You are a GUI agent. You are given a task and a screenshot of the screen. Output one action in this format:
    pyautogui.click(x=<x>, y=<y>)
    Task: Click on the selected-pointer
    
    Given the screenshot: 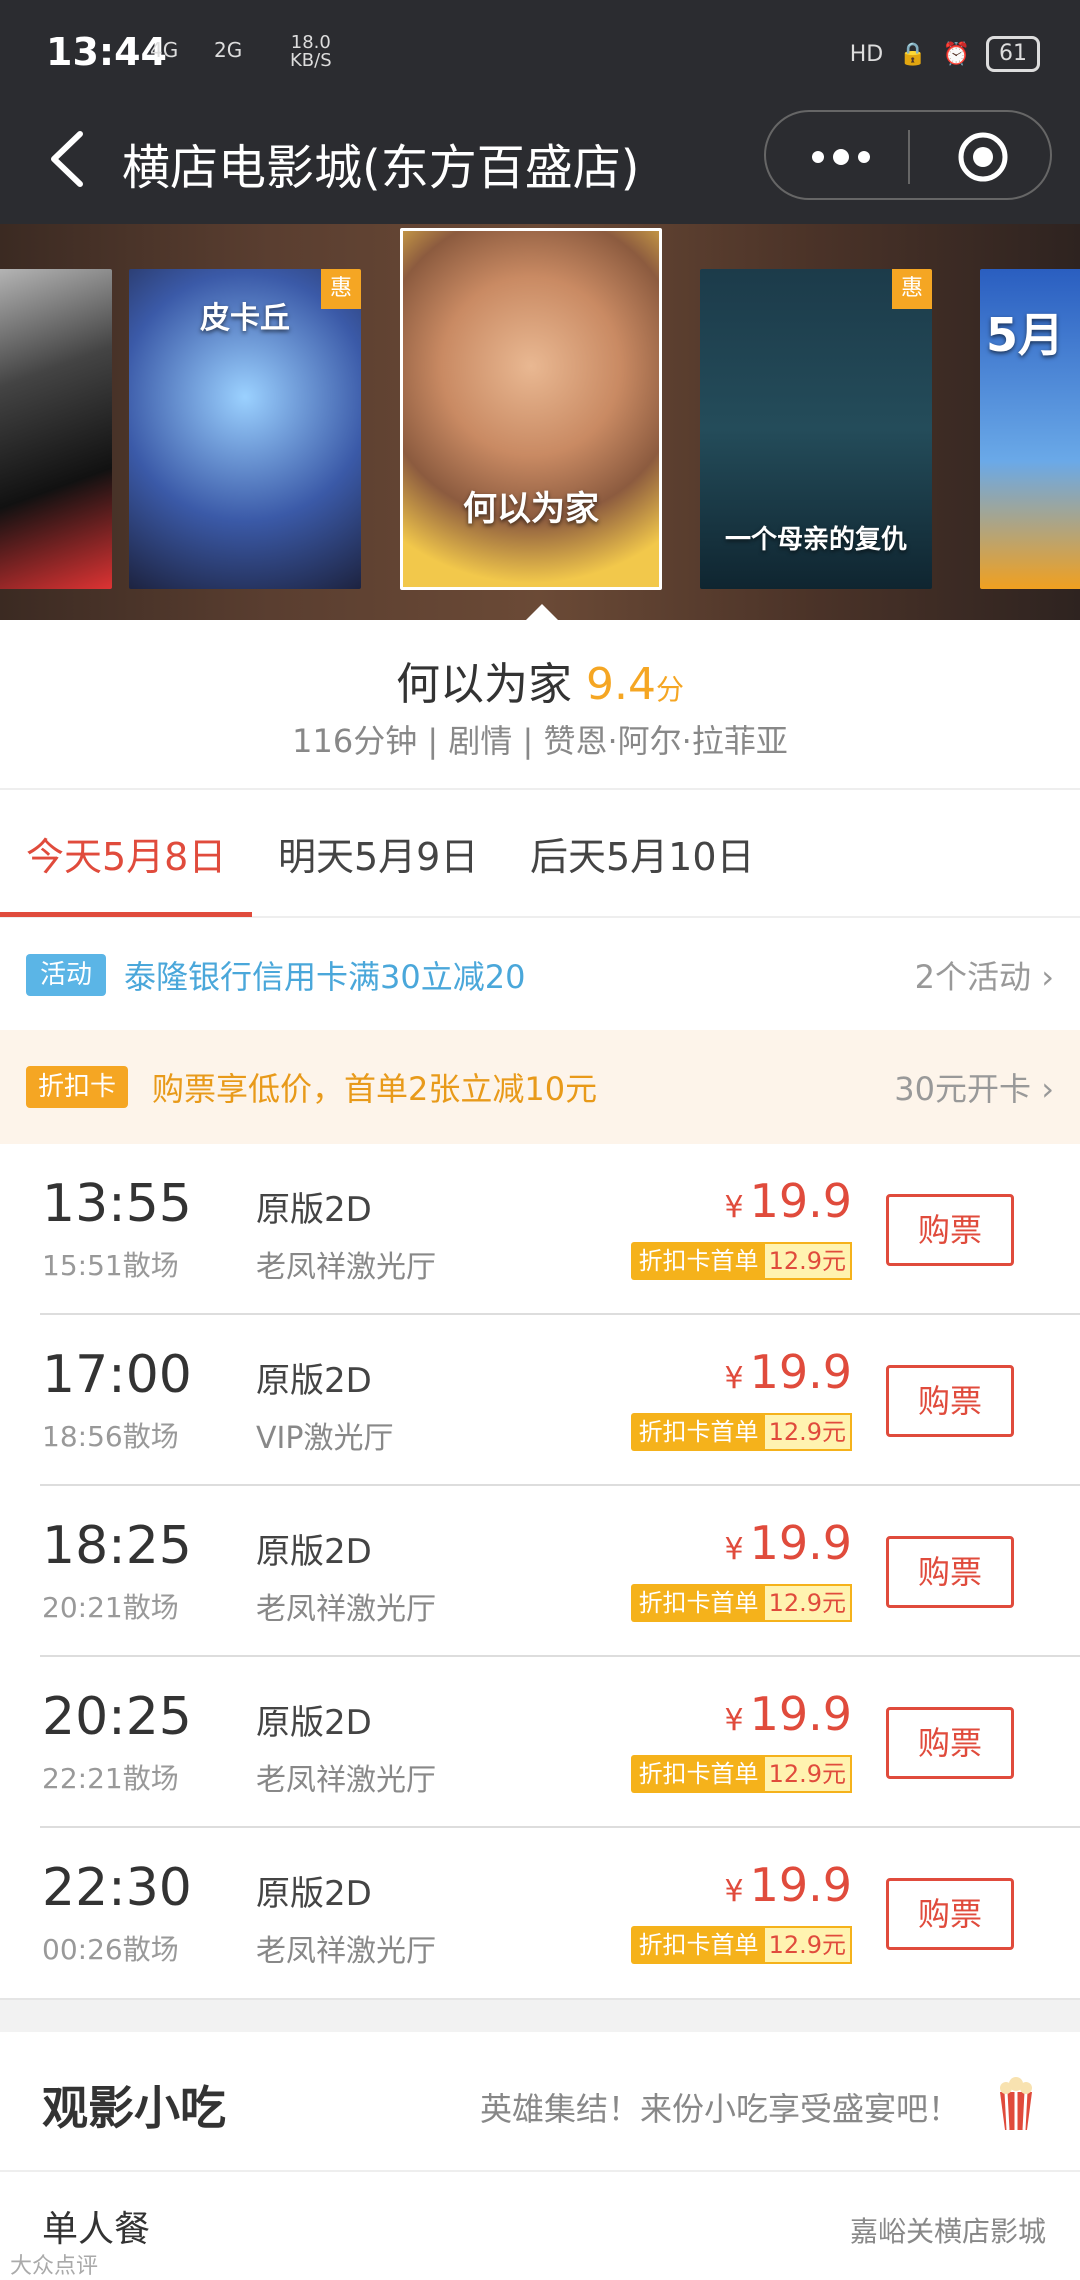 What is the action you would take?
    pyautogui.click(x=542, y=612)
    